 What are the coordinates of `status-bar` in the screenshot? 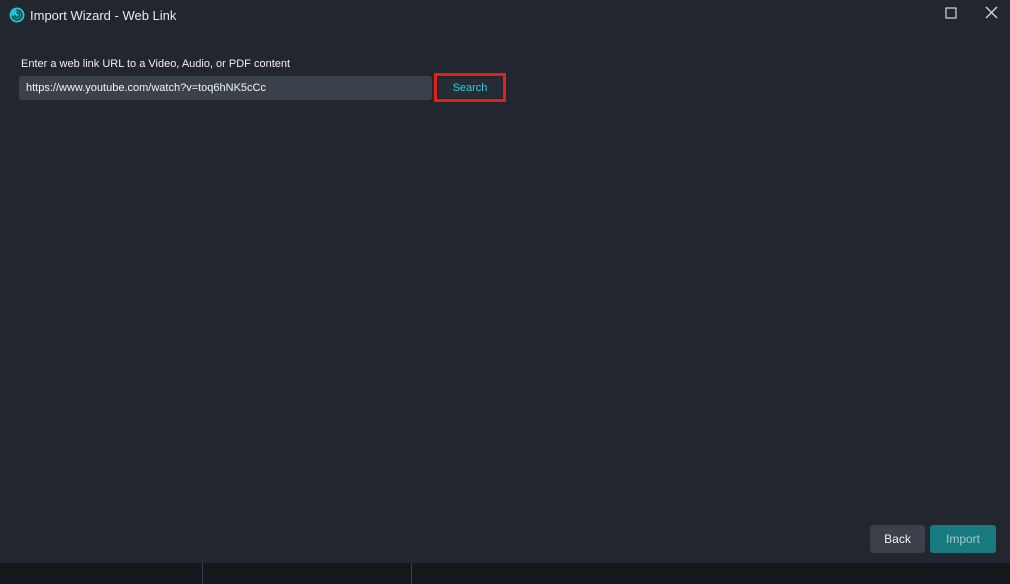 It's located at (505, 573).